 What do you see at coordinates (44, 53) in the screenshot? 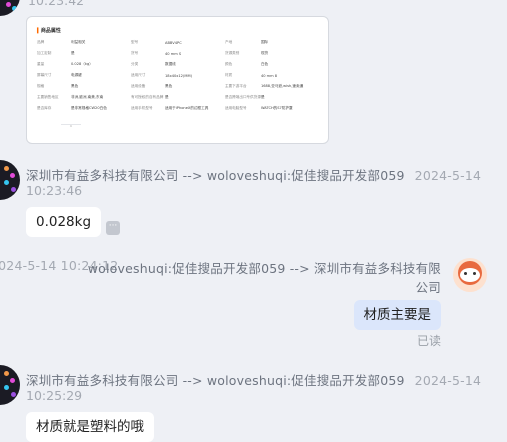
I see `spec-label: 加工定制` at bounding box center [44, 53].